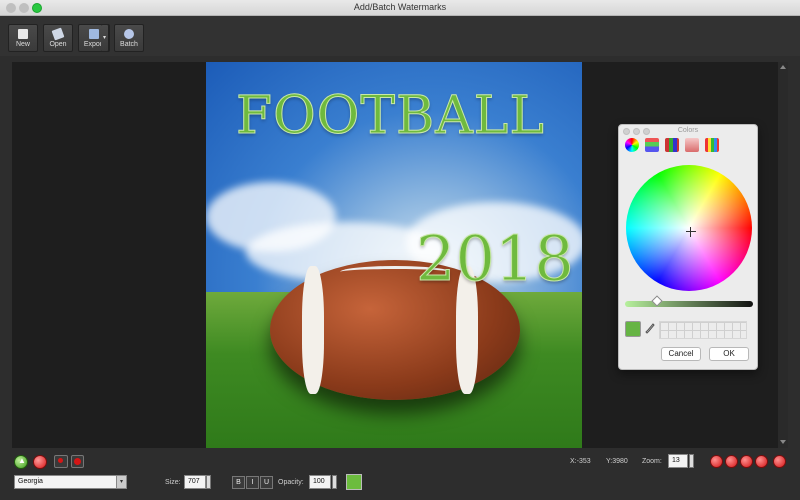 This screenshot has width=800, height=500. What do you see at coordinates (633, 329) in the screenshot?
I see `current-color-swatch` at bounding box center [633, 329].